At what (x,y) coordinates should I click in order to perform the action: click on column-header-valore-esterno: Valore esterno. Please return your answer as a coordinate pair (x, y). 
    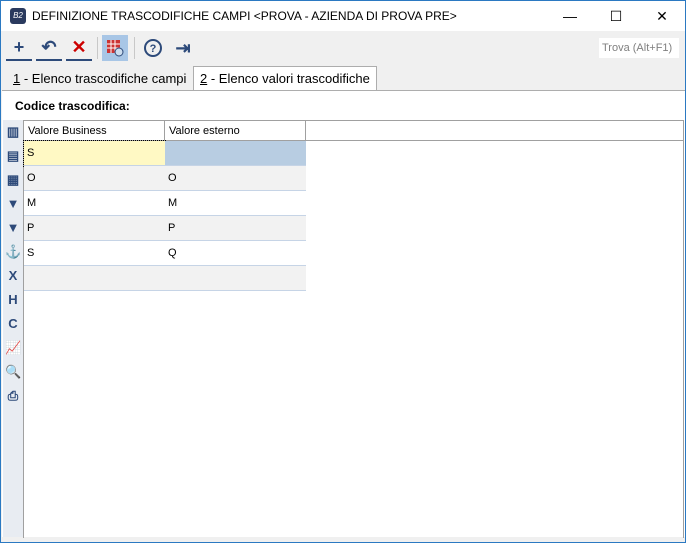
    Looking at the image, I should click on (235, 131).